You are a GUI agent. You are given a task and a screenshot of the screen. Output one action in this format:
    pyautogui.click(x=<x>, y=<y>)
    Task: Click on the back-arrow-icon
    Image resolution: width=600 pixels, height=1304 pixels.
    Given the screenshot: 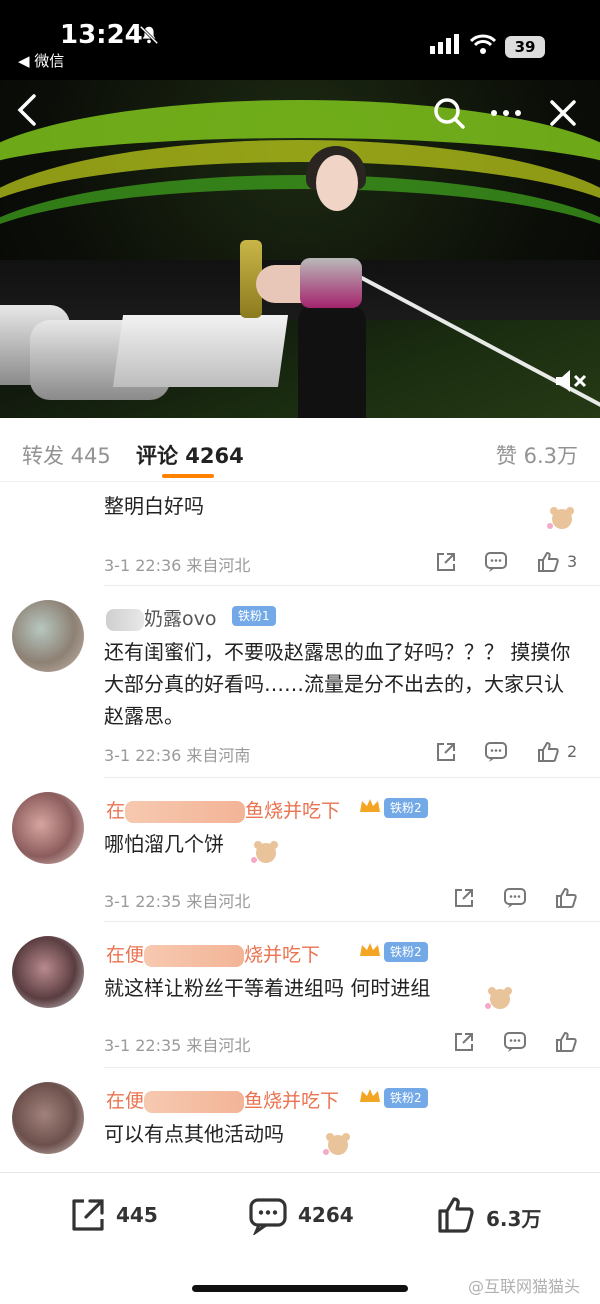 What is the action you would take?
    pyautogui.click(x=28, y=110)
    